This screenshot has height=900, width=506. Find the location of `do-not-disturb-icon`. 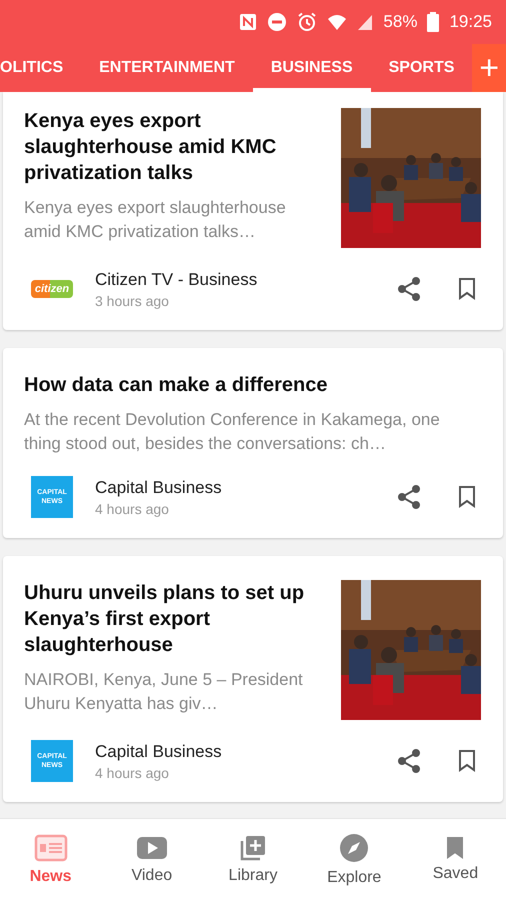

do-not-disturb-icon is located at coordinates (277, 22).